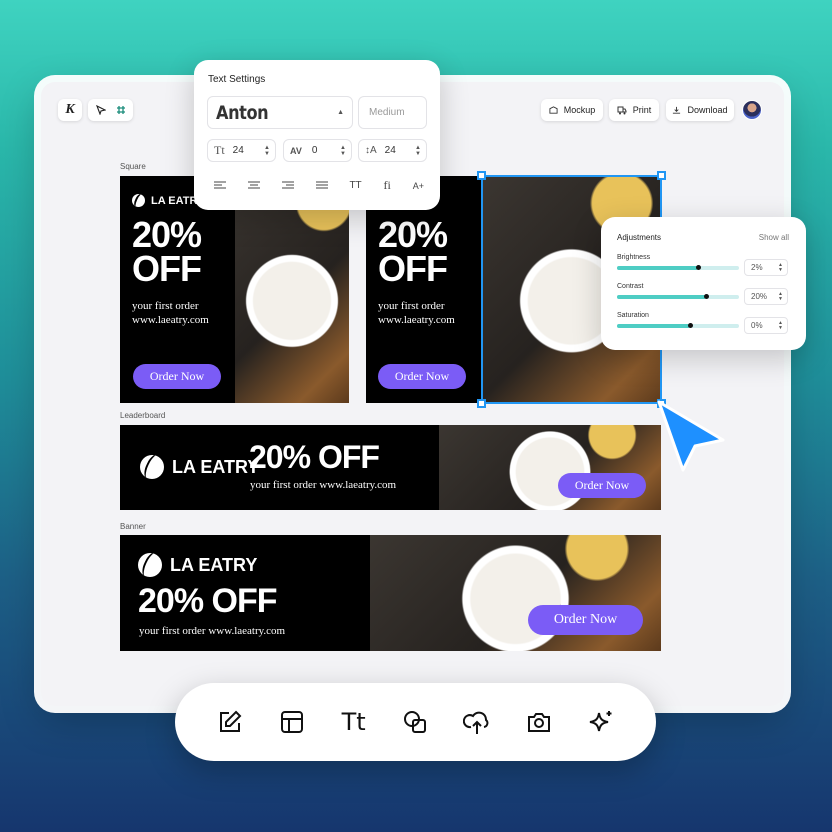 Image resolution: width=832 pixels, height=832 pixels. I want to click on align-right-icon, so click(287, 185).